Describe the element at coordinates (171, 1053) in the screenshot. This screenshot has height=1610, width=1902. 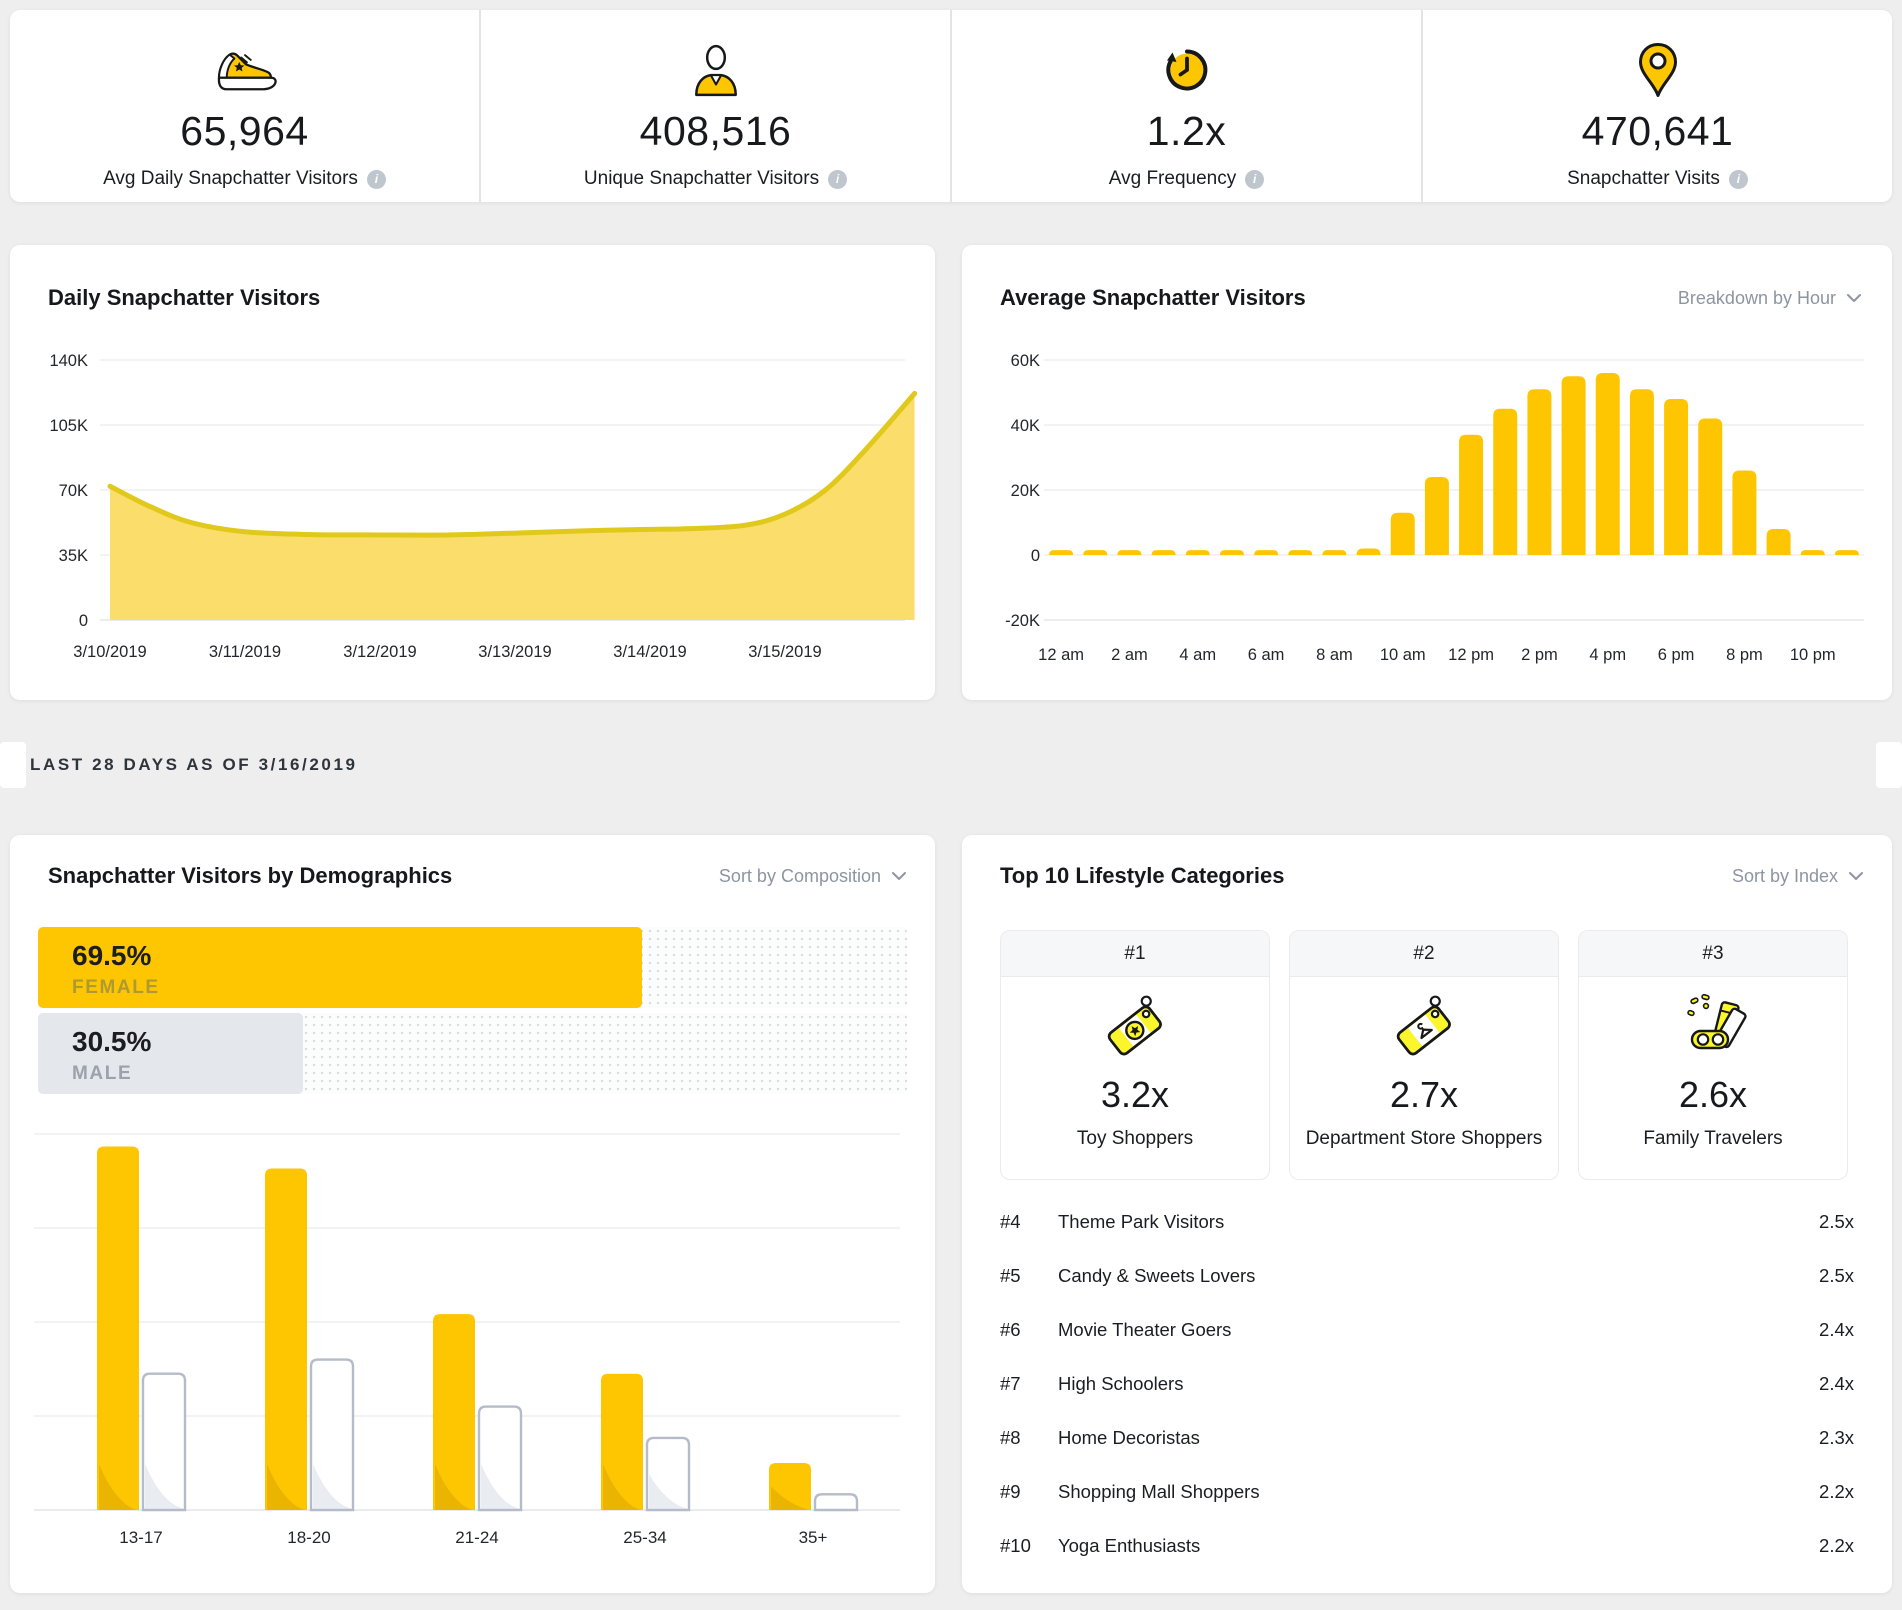
I see `male-share-bar: 30.5% MALE` at that location.